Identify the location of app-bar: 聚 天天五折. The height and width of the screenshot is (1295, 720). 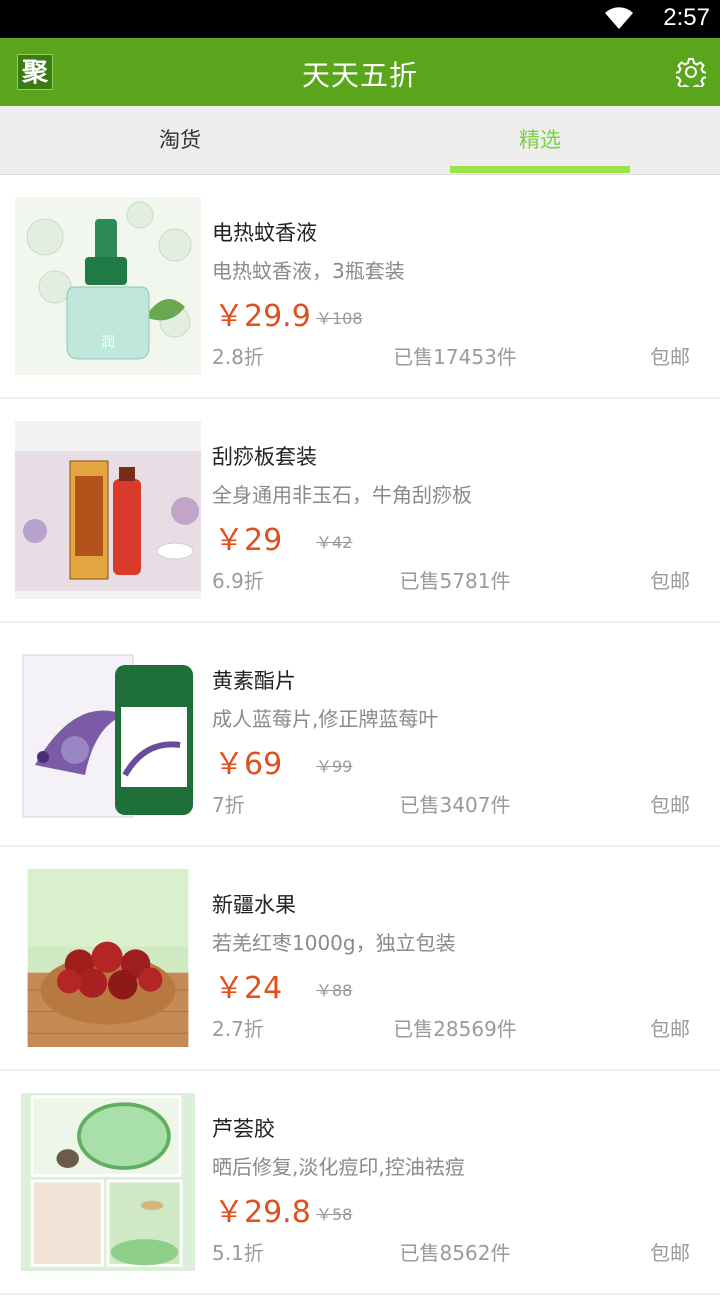
(360, 72).